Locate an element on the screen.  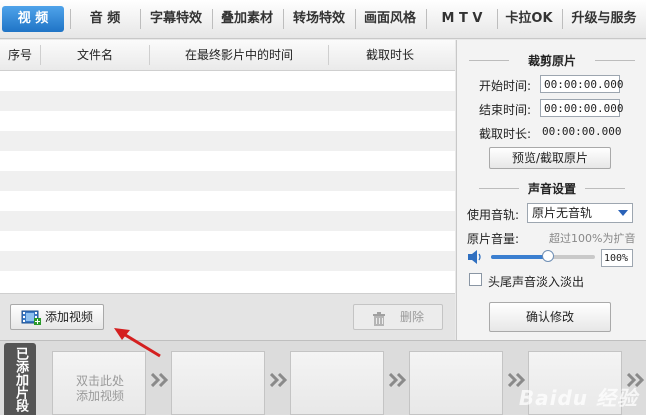
speaker-icon is located at coordinates (475, 258).